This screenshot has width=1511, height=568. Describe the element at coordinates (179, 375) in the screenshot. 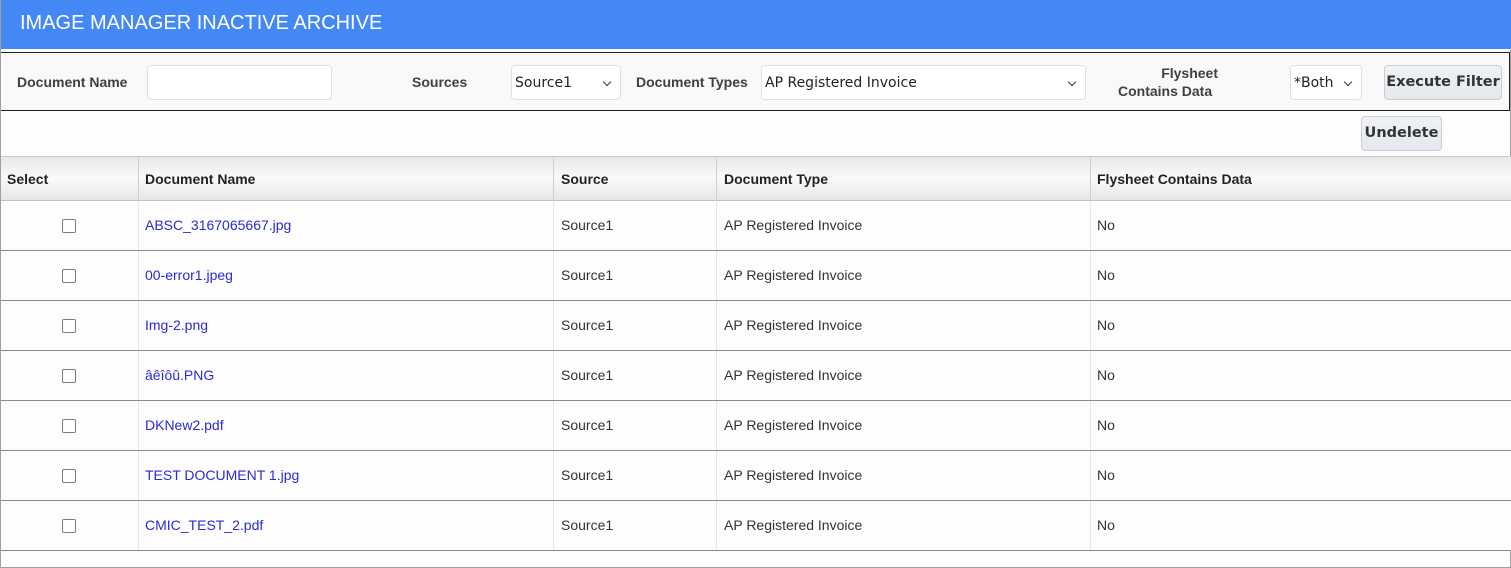

I see `document-link: âêîôû.PNG` at that location.